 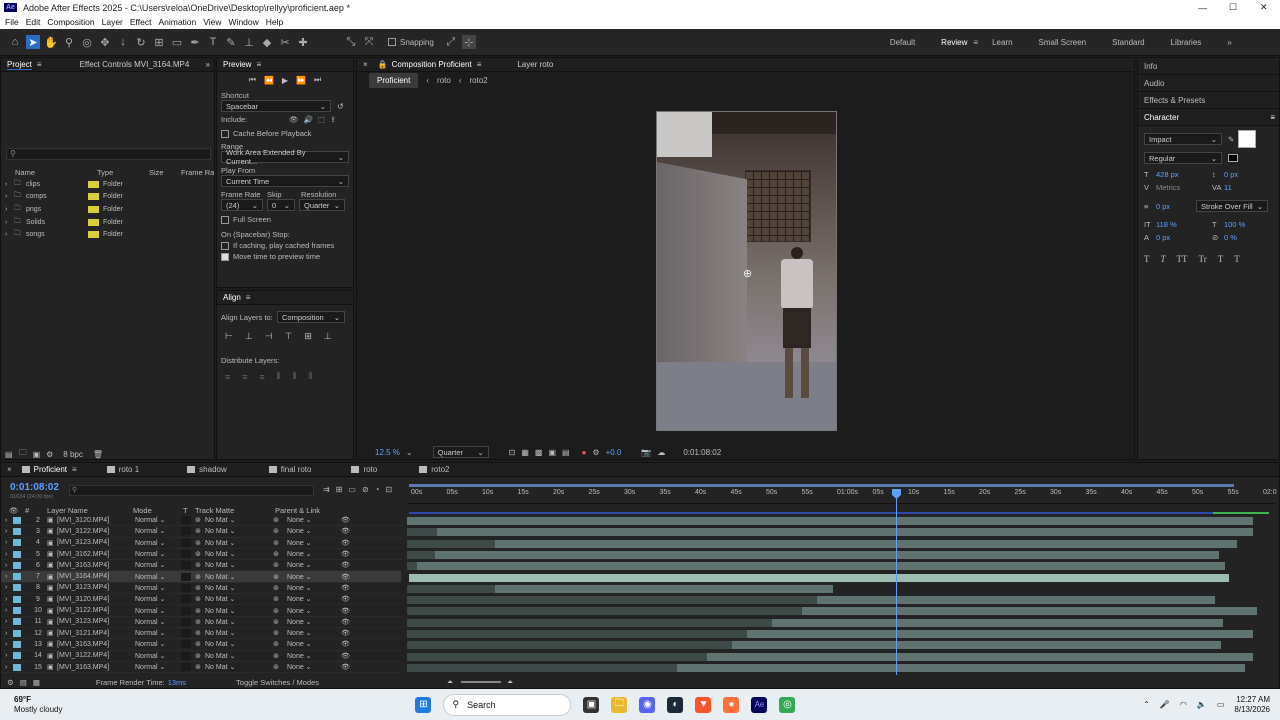 I want to click on align-vcenter-icon: ⊞, so click(x=308, y=336).